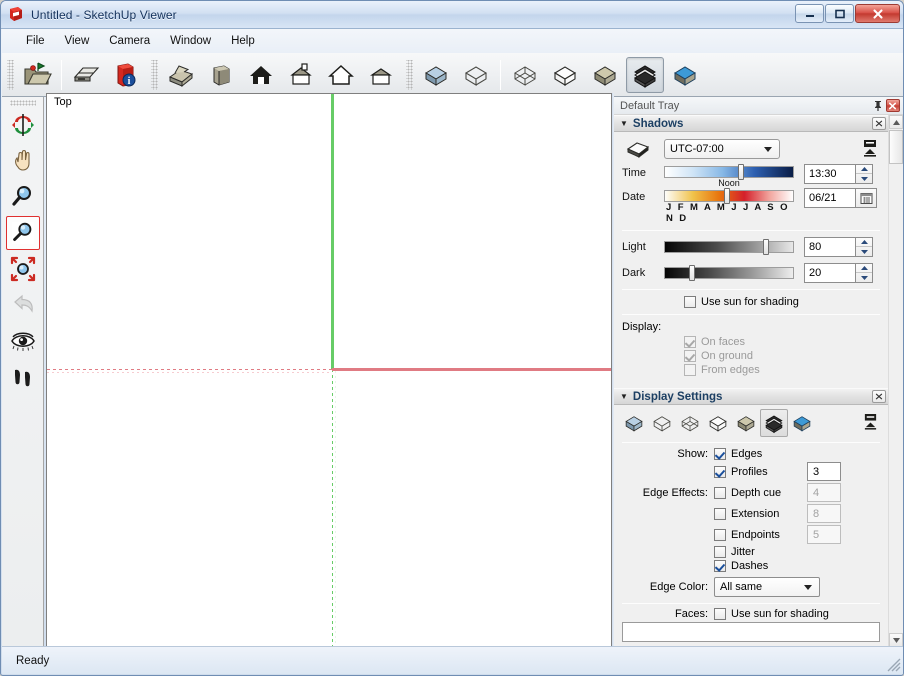 Image resolution: width=904 pixels, height=676 pixels. I want to click on toolbar-grip-styles, so click(409, 74).